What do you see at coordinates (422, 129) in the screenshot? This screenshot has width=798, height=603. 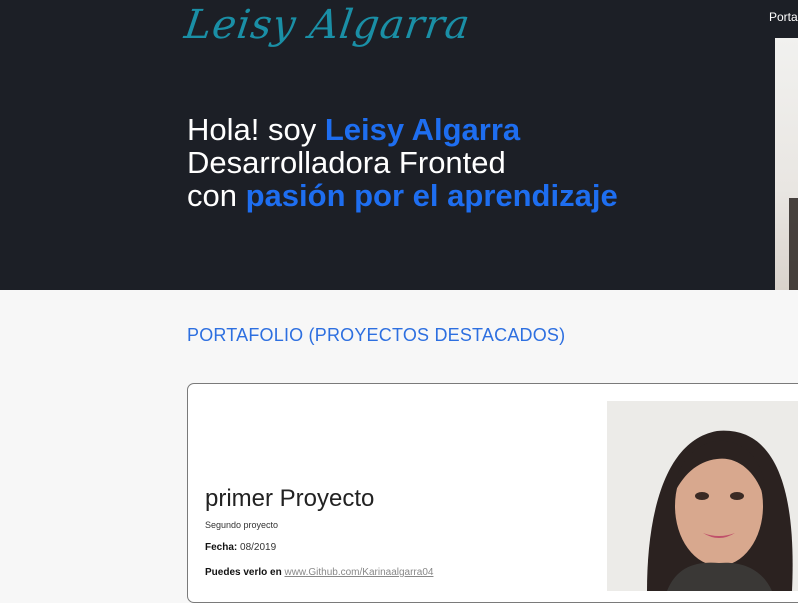 I see `headline-name: Leisy Algarra` at bounding box center [422, 129].